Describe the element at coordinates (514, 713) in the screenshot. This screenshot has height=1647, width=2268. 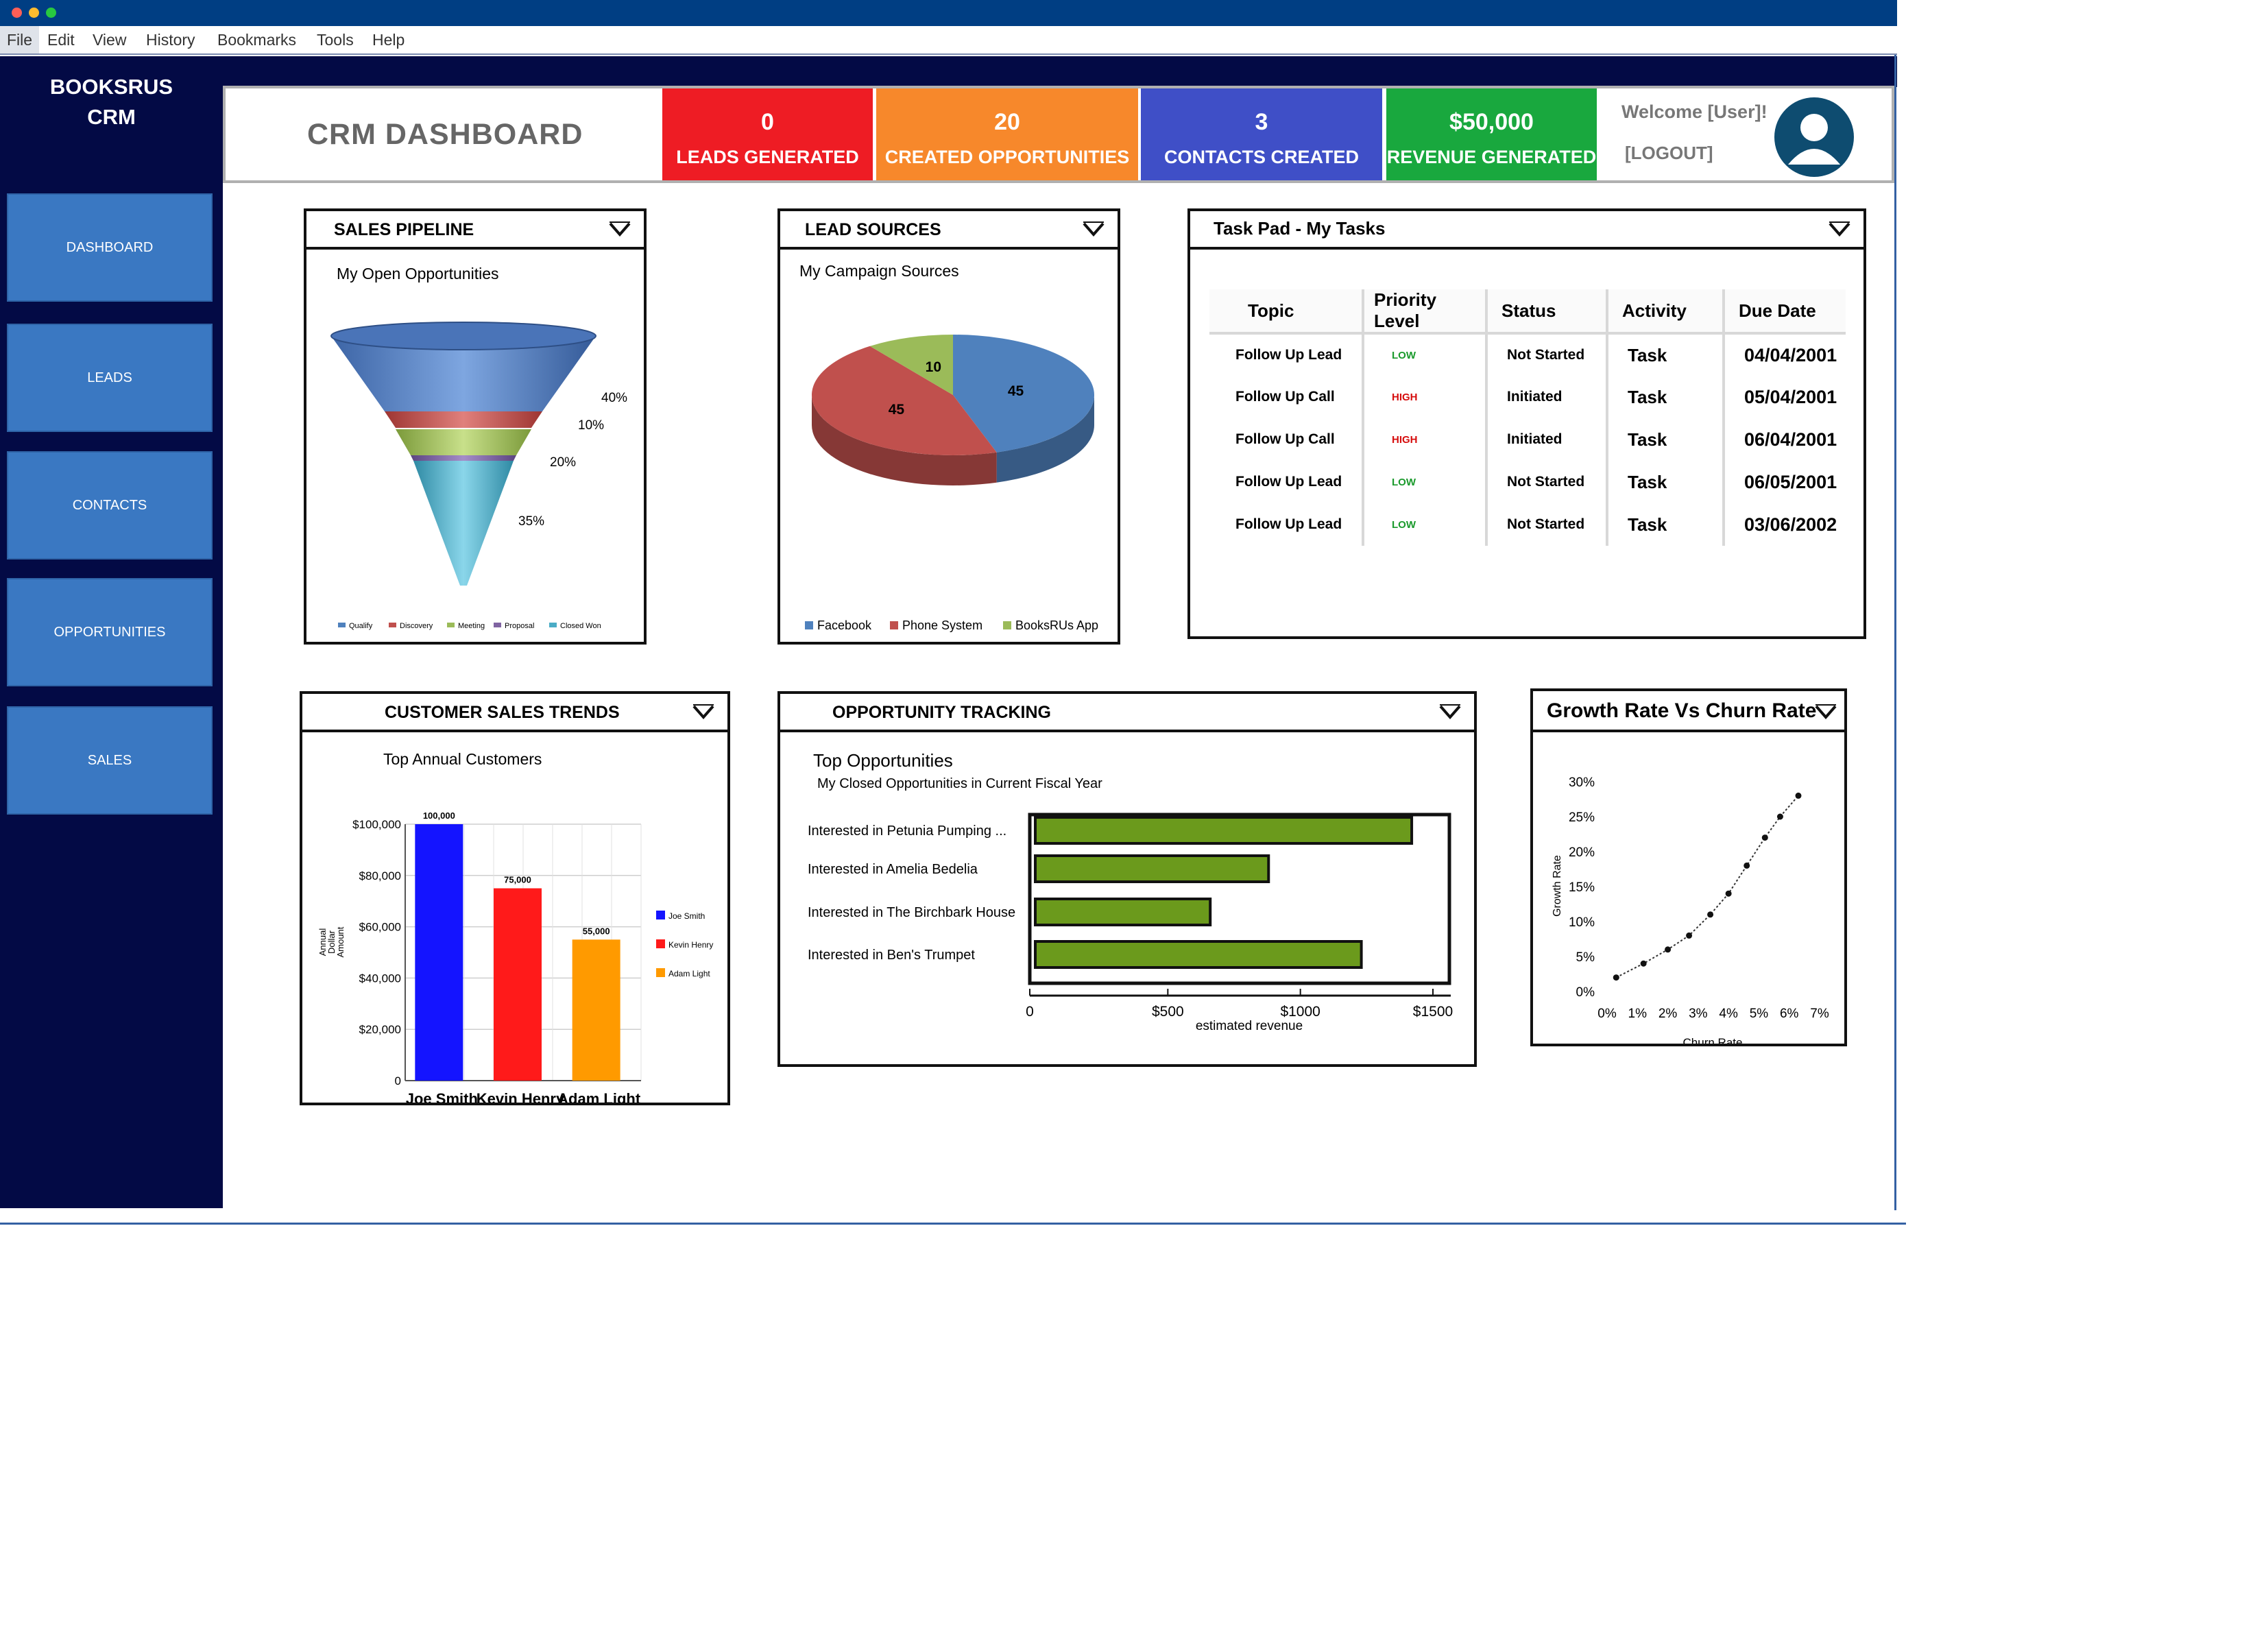
I see `panel-header: CUSTOMER SALES TRENDS` at that location.